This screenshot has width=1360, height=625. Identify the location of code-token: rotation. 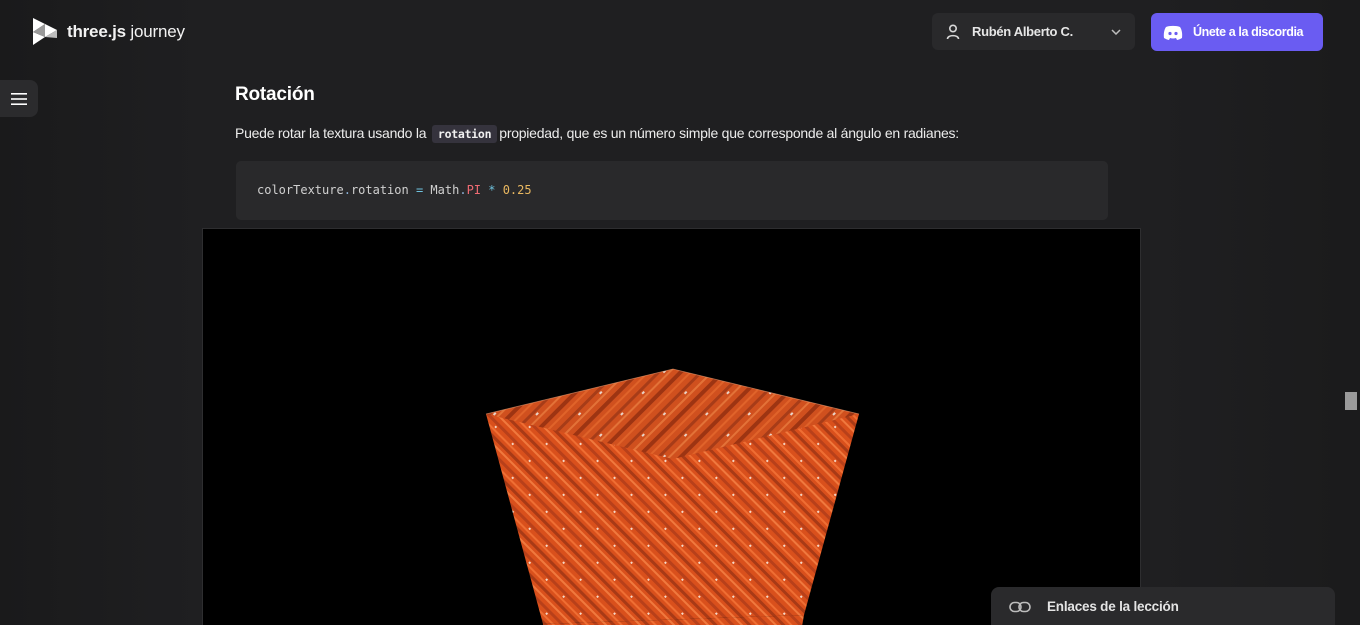
(379, 190).